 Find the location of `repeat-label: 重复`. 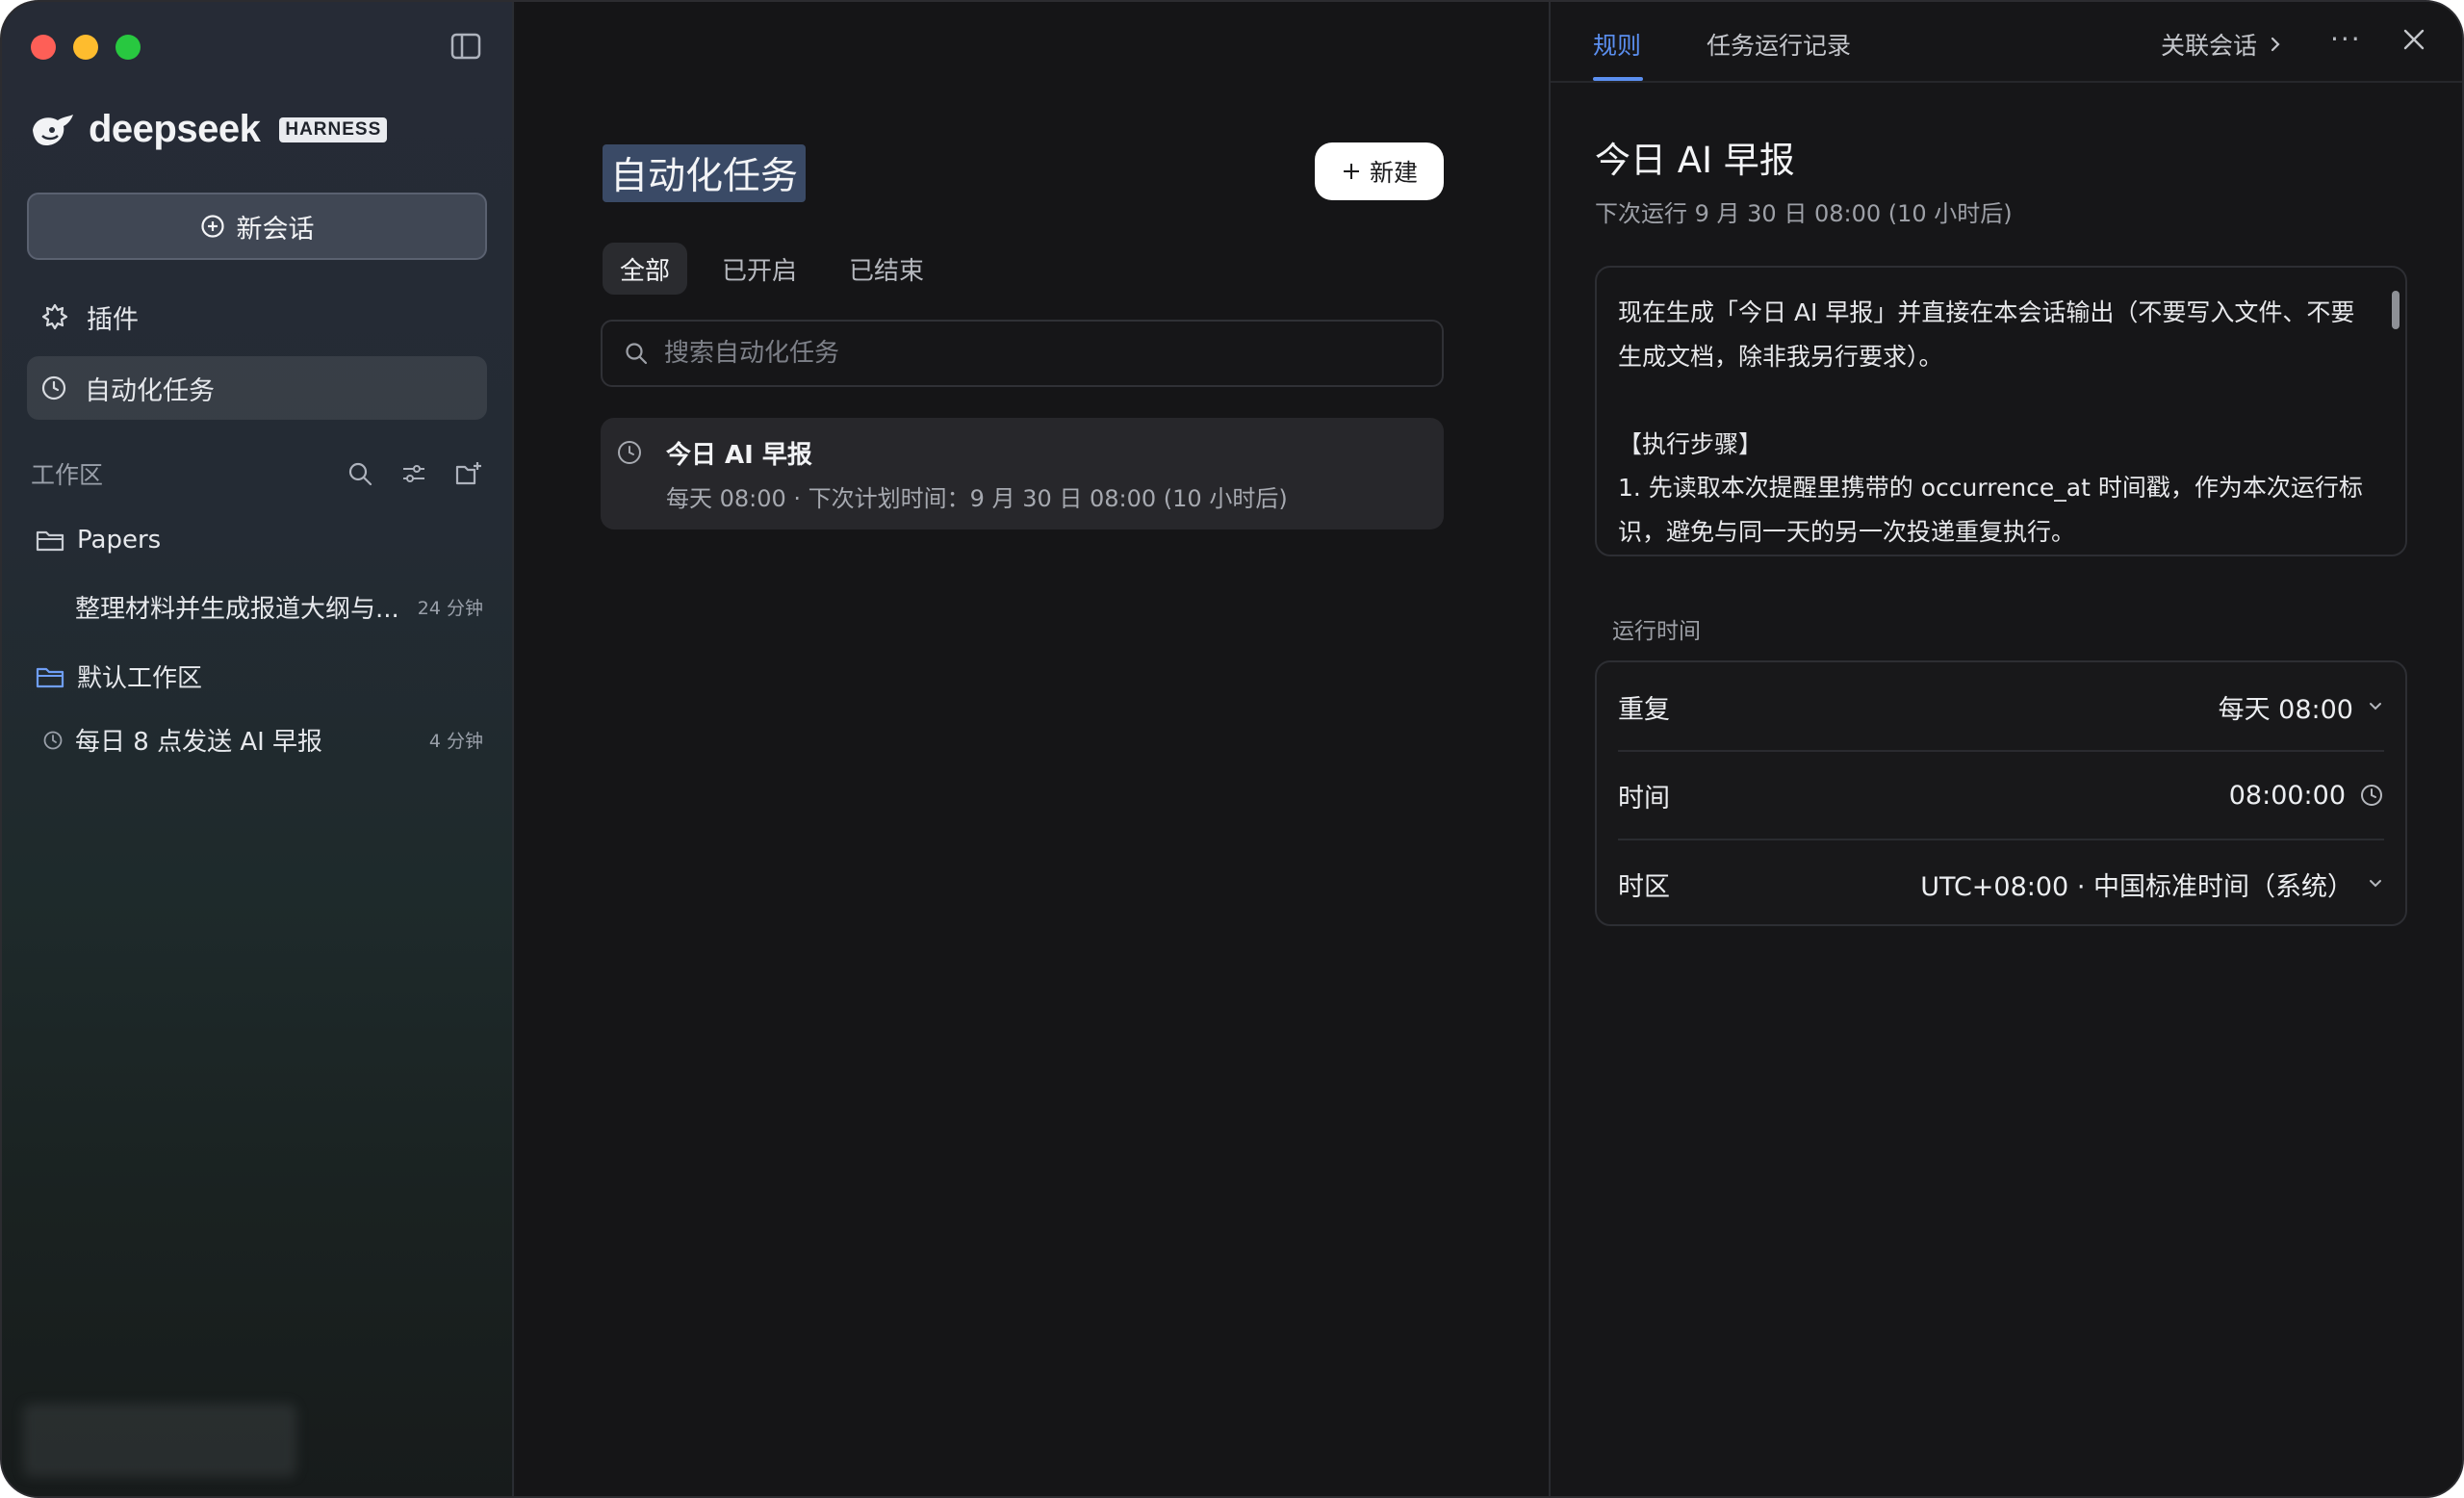

repeat-label: 重复 is located at coordinates (1644, 709).